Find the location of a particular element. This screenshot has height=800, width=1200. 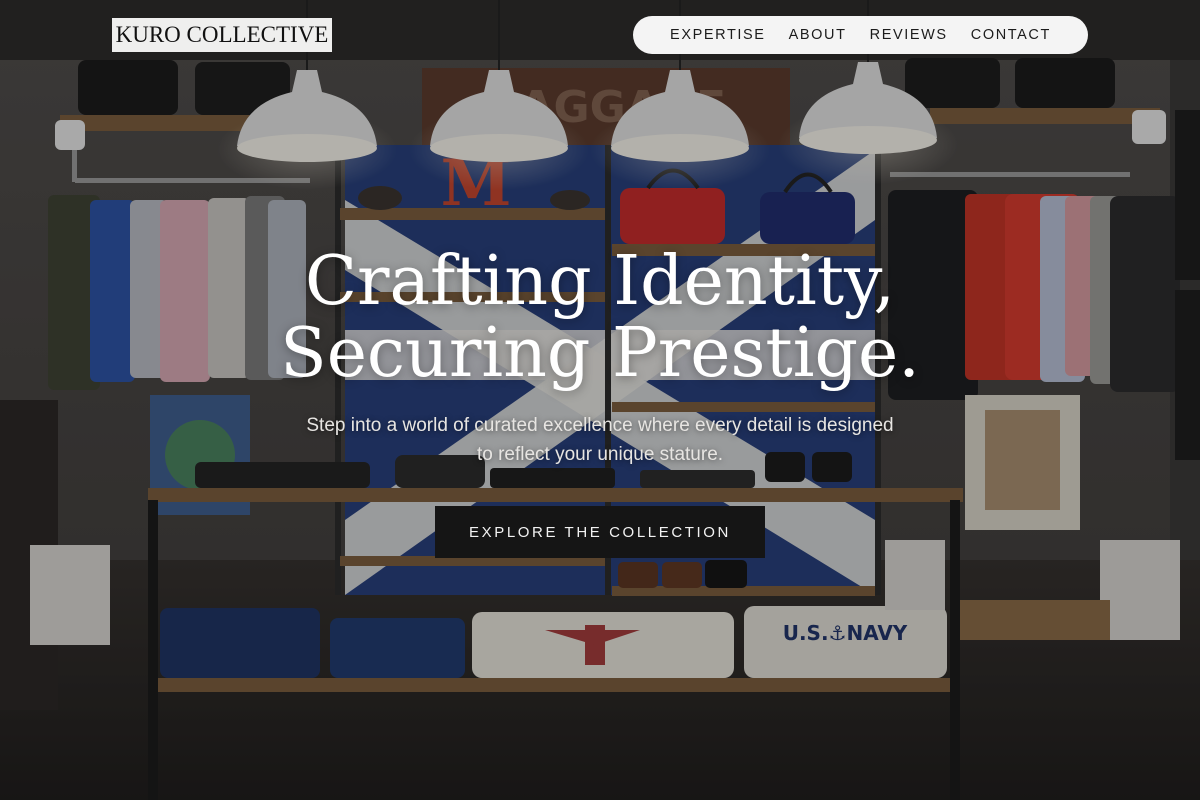

nav-link-about: ABOUT is located at coordinates (818, 35).